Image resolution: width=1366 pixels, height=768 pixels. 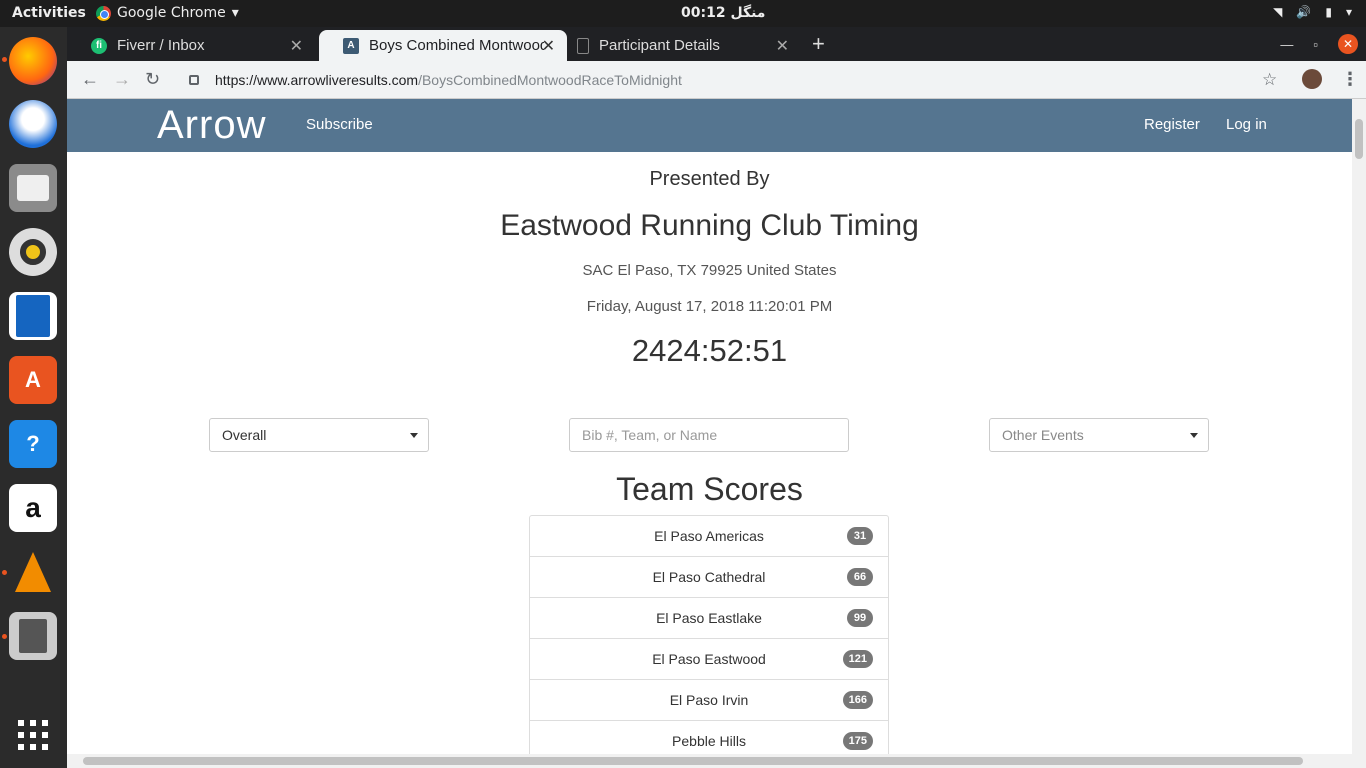 I want to click on arrow-favicon-icon: A, so click(x=351, y=45).